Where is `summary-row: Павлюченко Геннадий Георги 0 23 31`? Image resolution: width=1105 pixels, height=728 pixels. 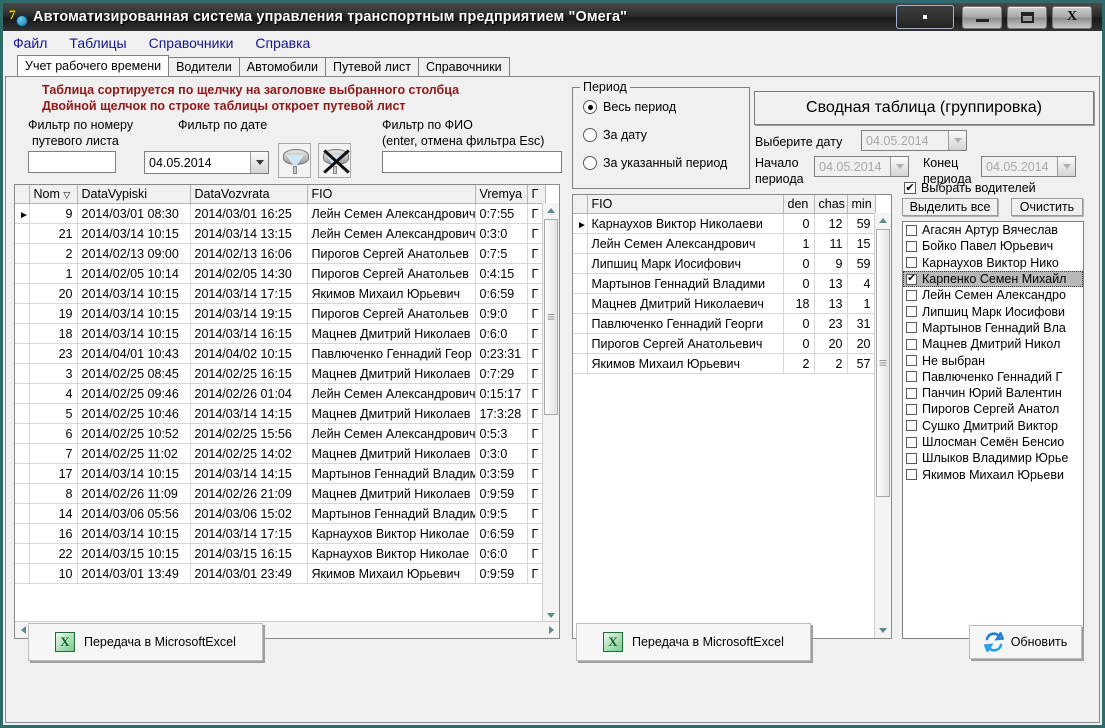
summary-row: Павлюченко Геннадий Георги 0 23 31 is located at coordinates (724, 323).